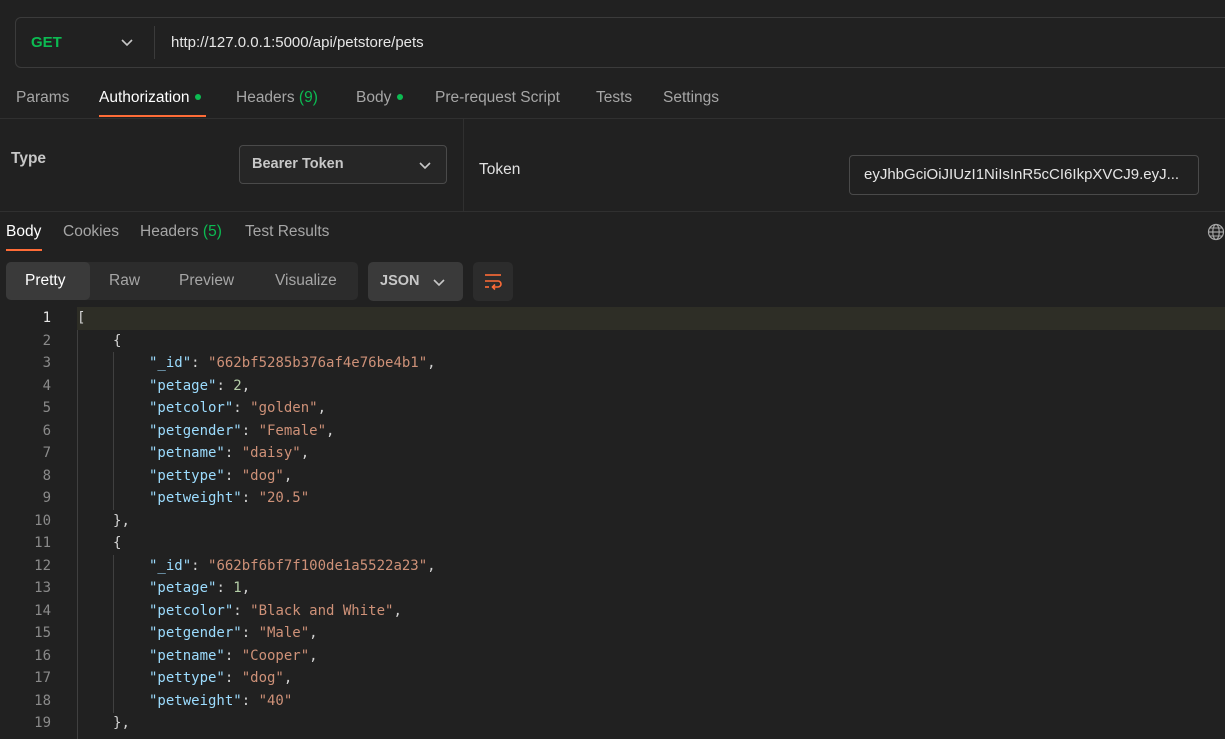  Describe the element at coordinates (46, 475) in the screenshot. I see `line-number: 8` at that location.